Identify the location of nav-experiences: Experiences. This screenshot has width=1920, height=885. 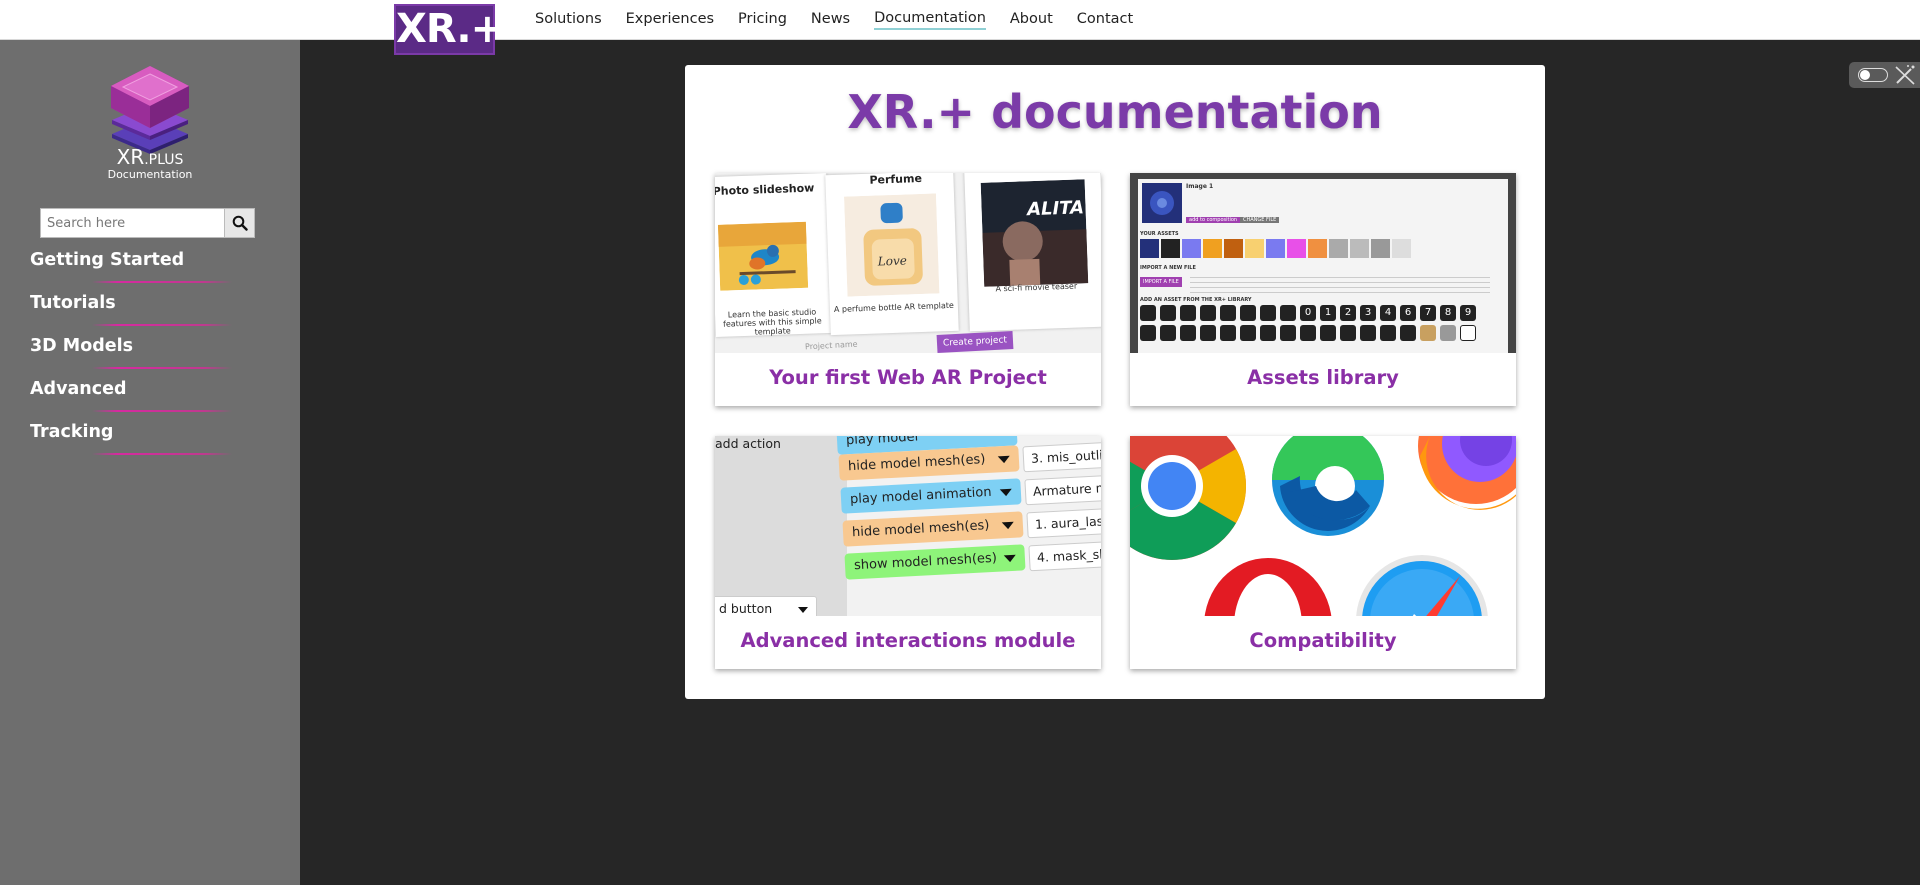
(670, 20).